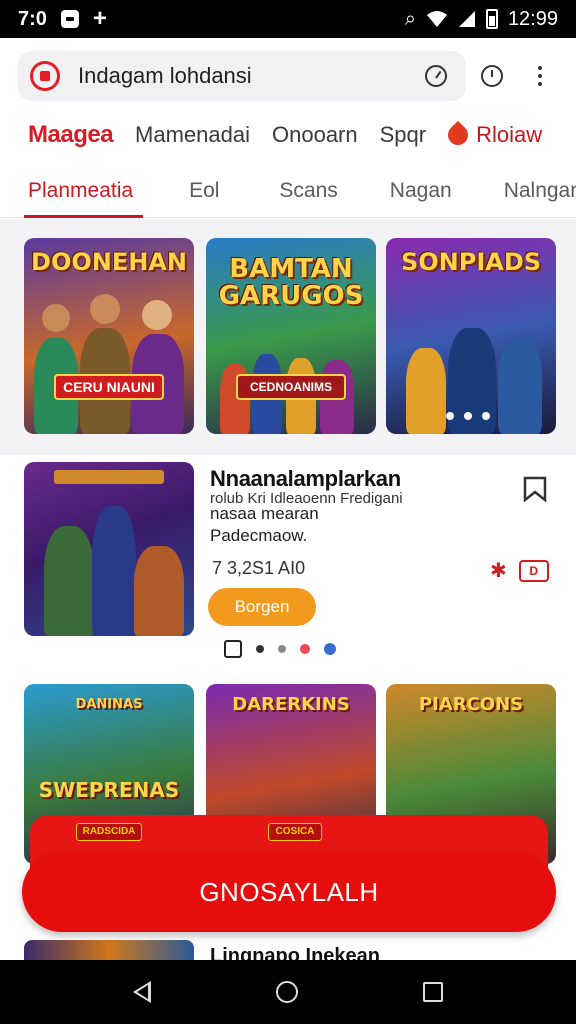 The width and height of the screenshot is (576, 1024). Describe the element at coordinates (32, 18) in the screenshot. I see `status-time-left: 7:0` at that location.